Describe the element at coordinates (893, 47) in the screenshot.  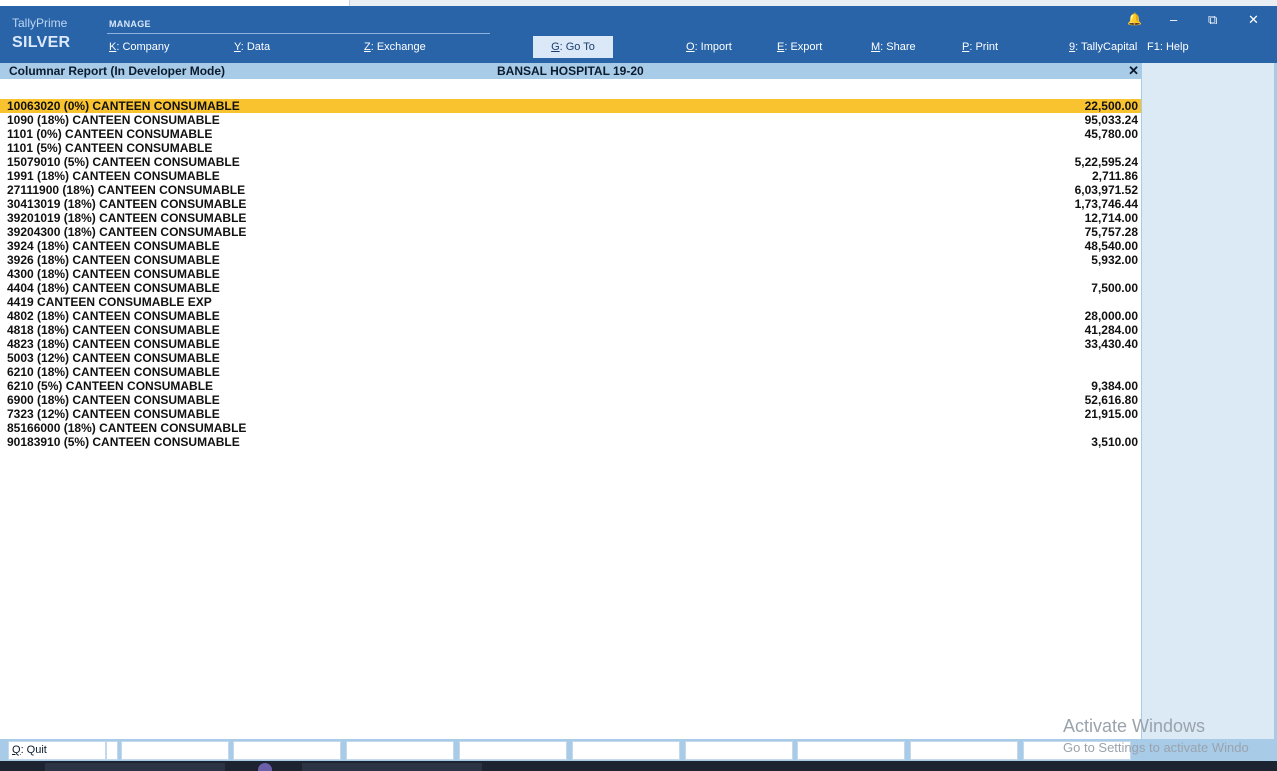
I see `menu-share: M: Share` at that location.